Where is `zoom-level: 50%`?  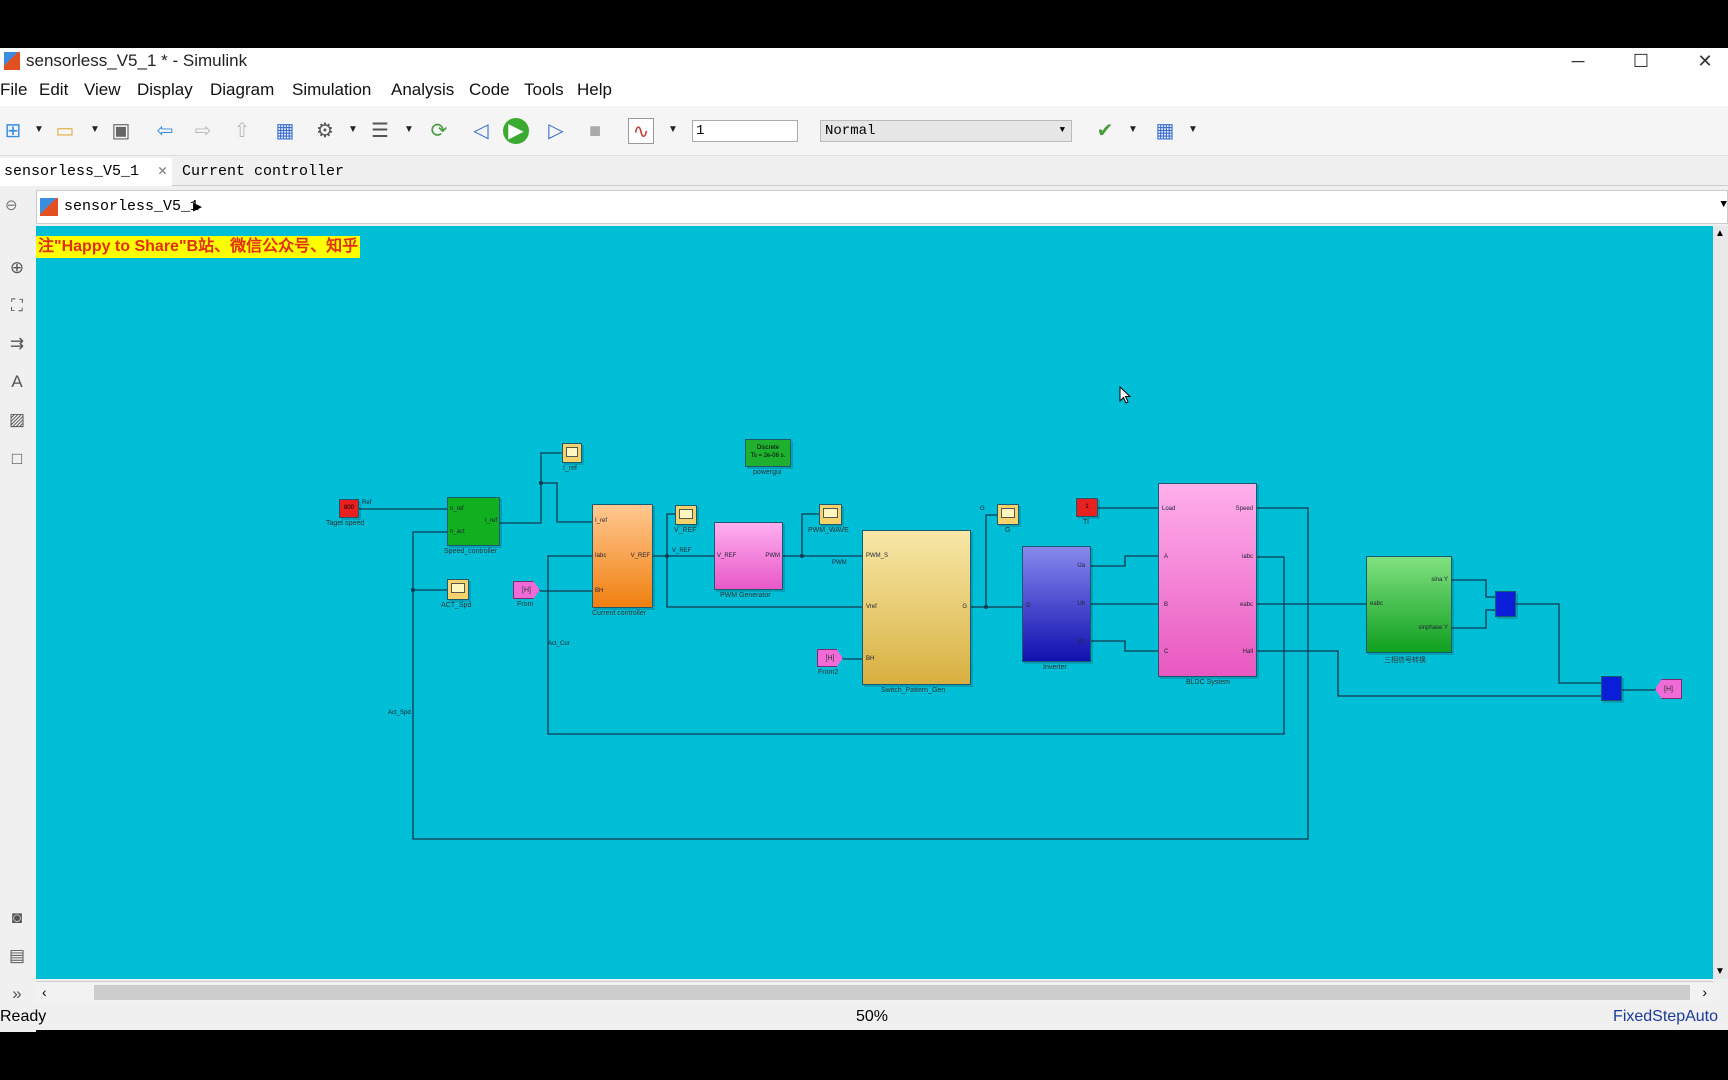 zoom-level: 50% is located at coordinates (872, 1016).